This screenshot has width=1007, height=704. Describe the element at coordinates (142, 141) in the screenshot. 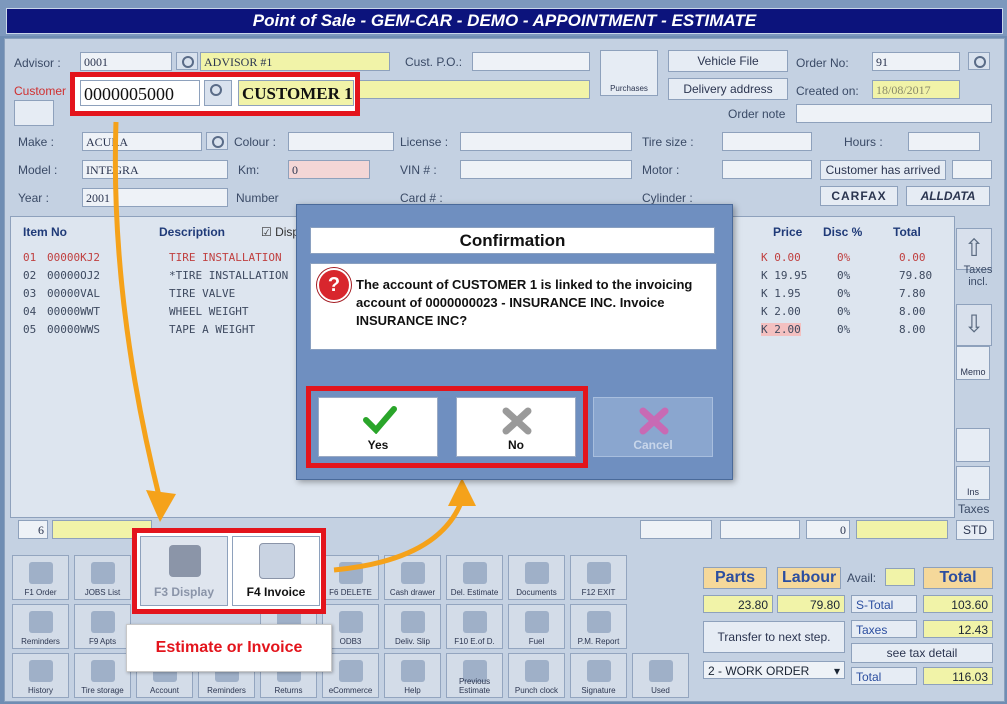

I see `make-select: ACURA` at that location.